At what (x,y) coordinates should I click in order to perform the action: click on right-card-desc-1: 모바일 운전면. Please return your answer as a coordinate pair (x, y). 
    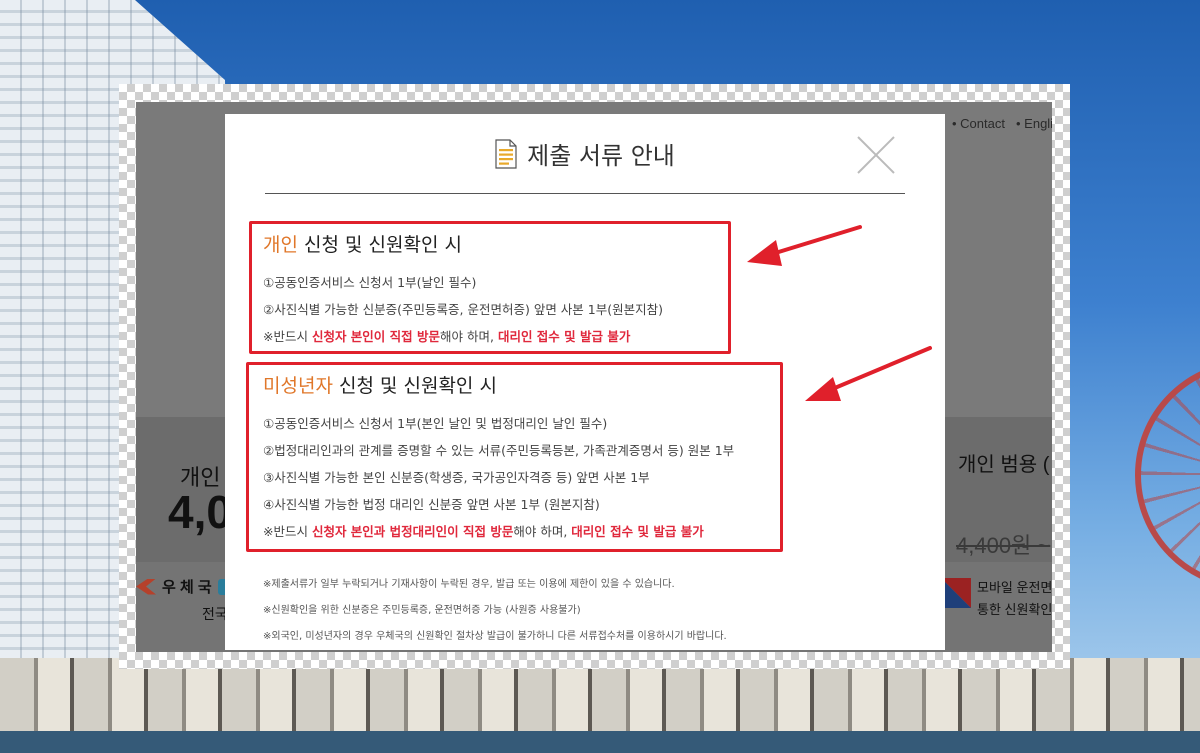
    Looking at the image, I should click on (1014, 587).